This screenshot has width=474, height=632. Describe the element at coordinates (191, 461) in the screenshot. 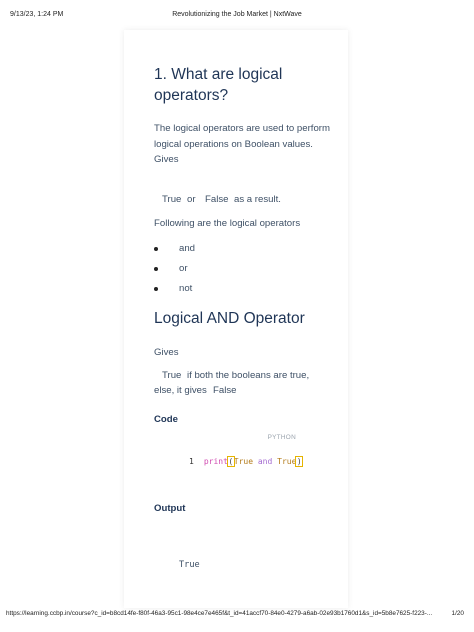

I see `line-number: 1` at that location.